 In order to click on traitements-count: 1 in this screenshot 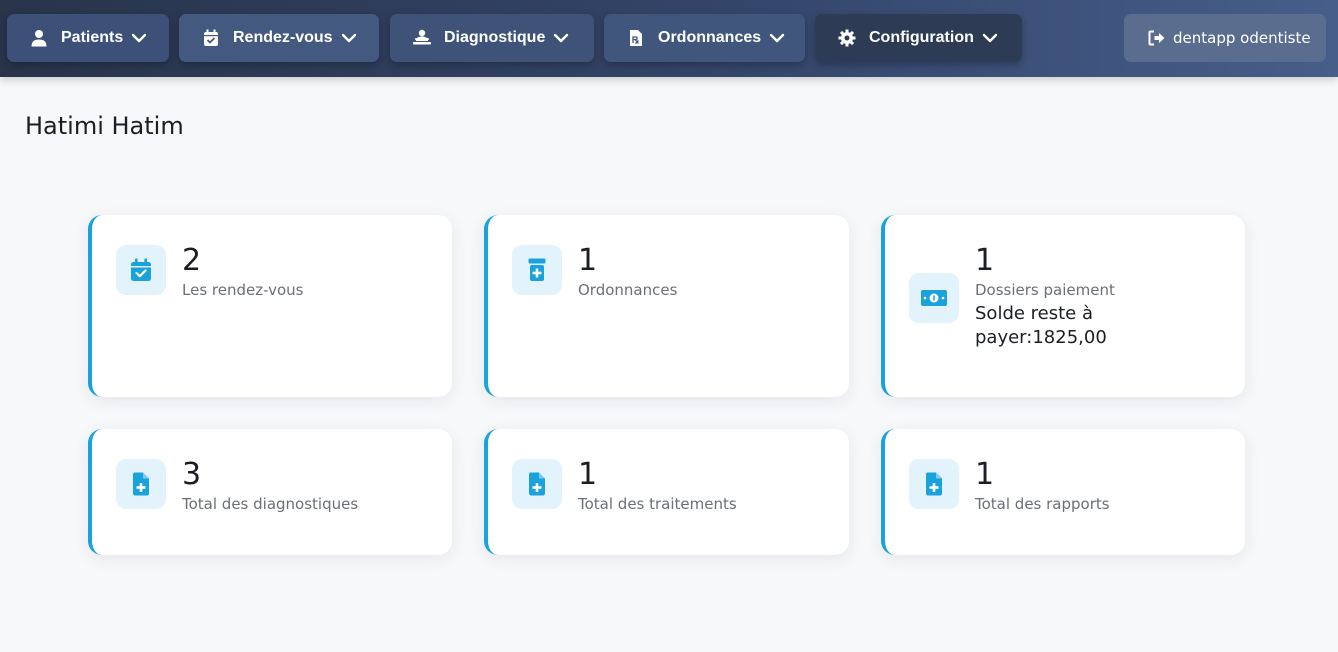, I will do `click(588, 474)`.